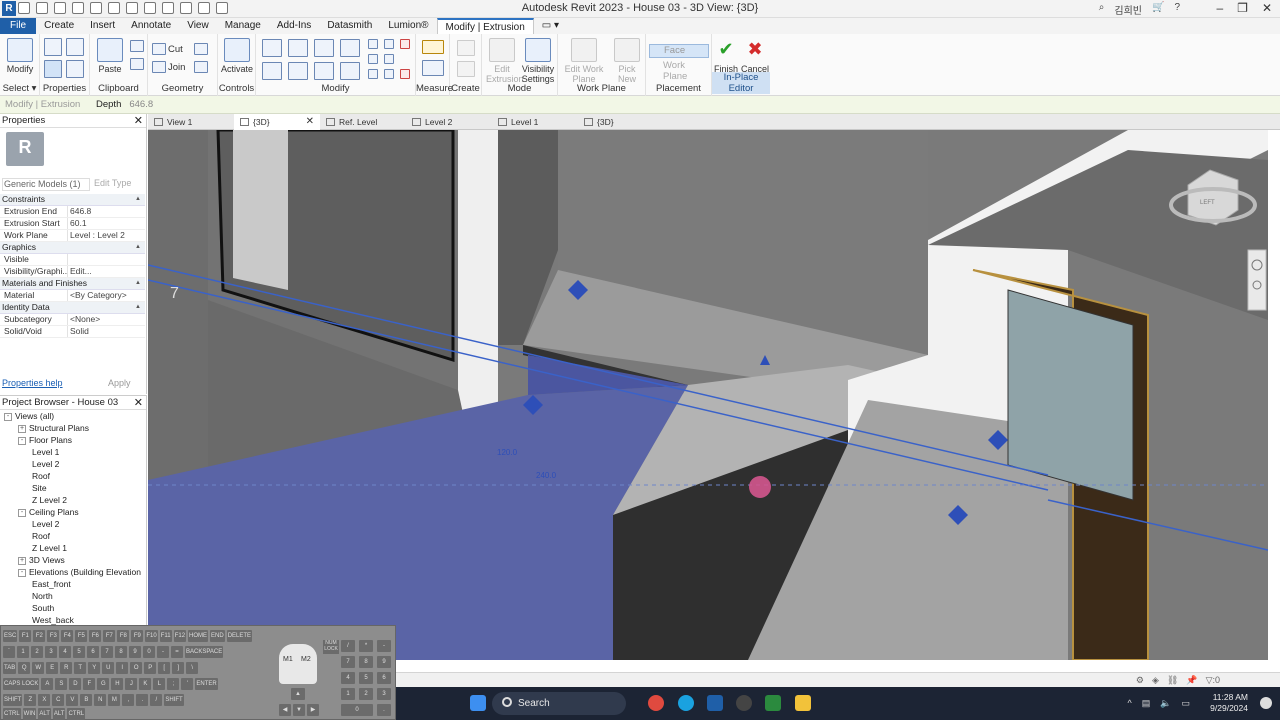 The width and height of the screenshot is (1280, 720). Describe the element at coordinates (20, 58) in the screenshot. I see `modify-button: Modify` at that location.